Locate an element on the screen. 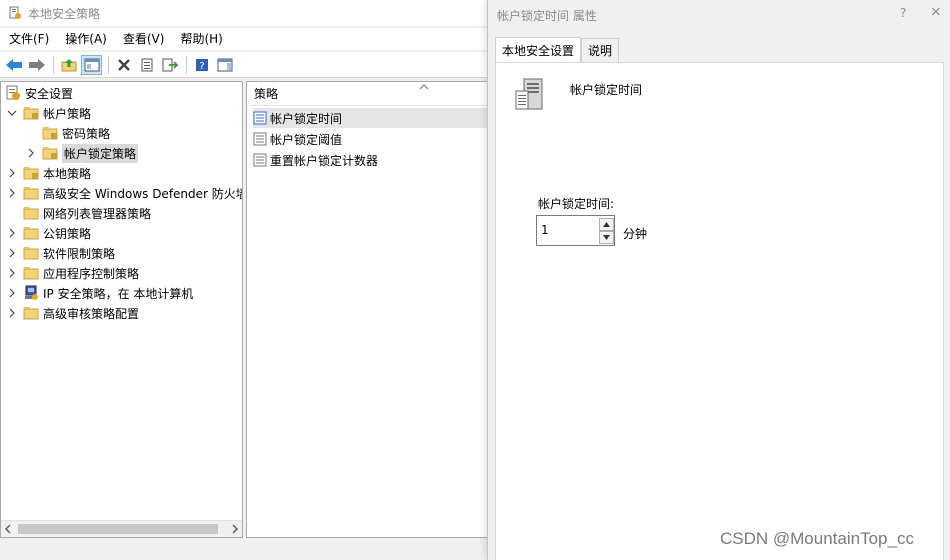 This screenshot has width=950, height=560. tree-item-label: 帐户锁定策略 is located at coordinates (100, 153).